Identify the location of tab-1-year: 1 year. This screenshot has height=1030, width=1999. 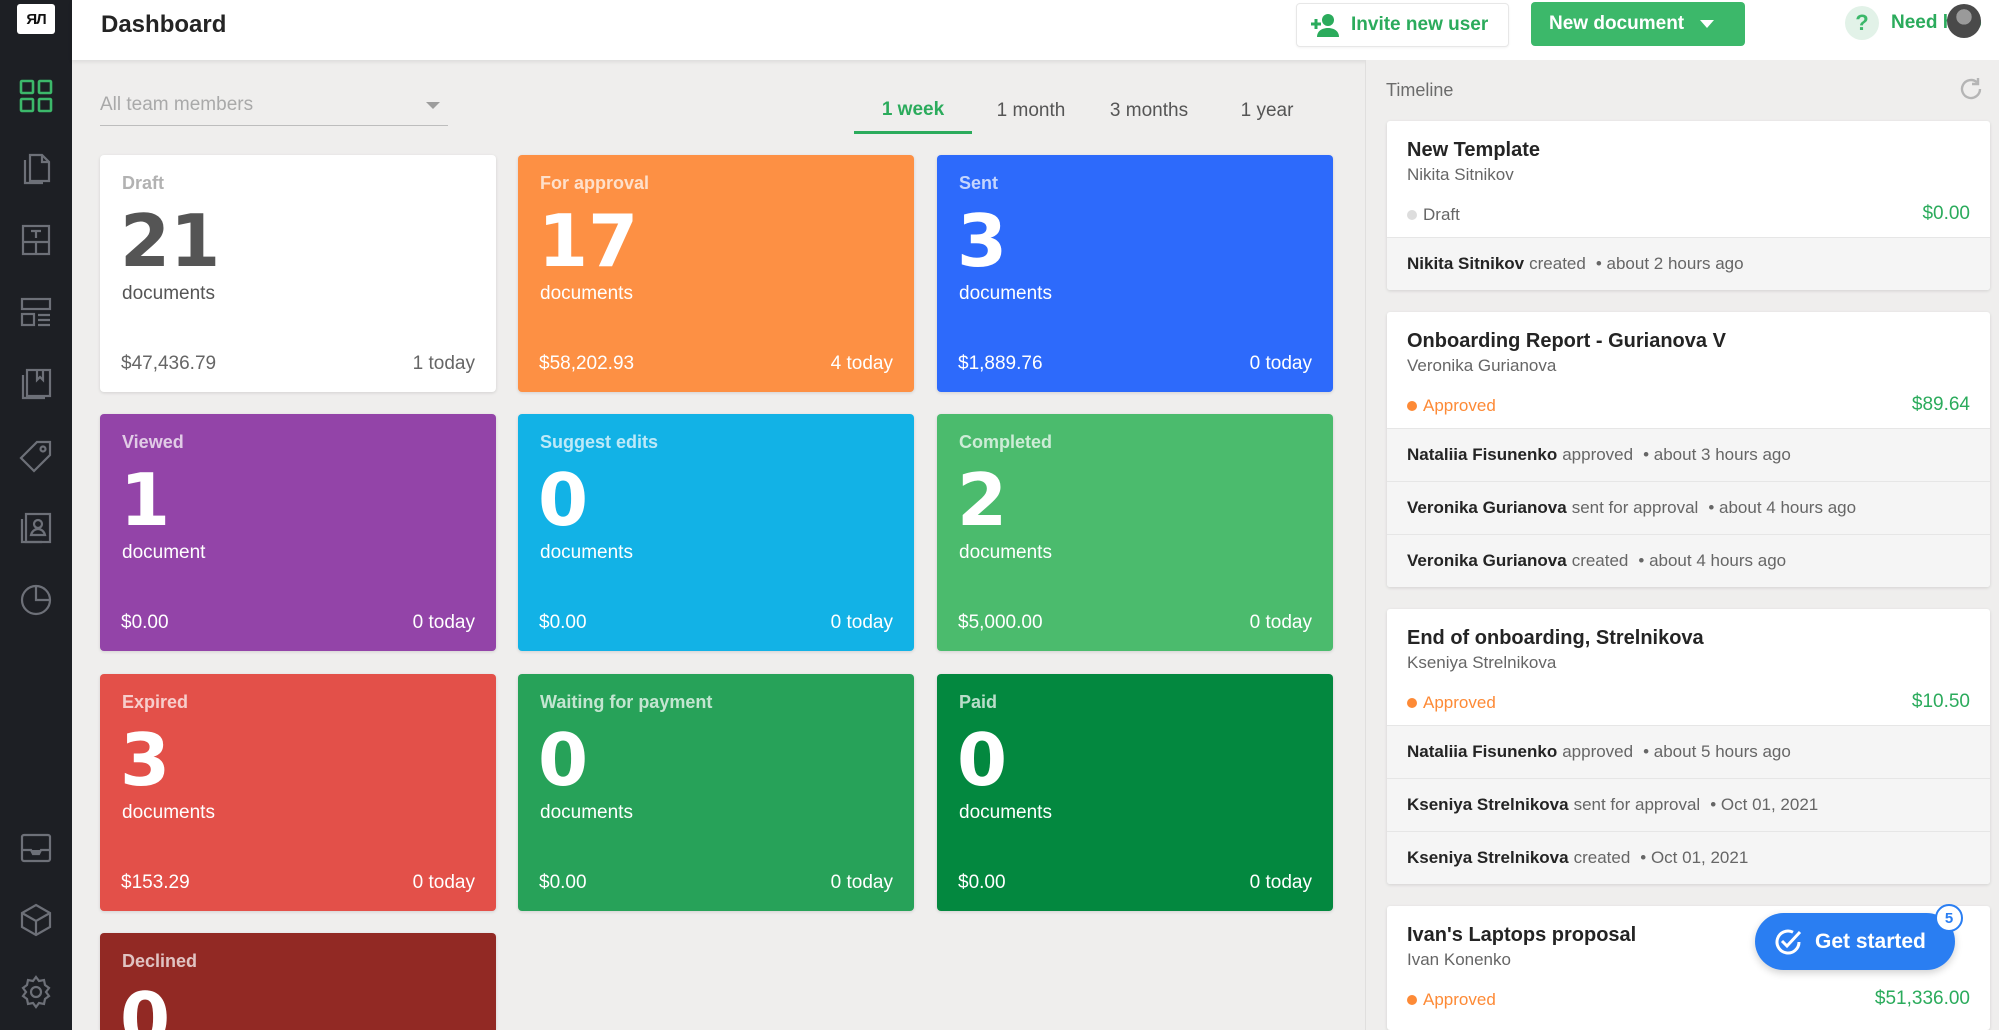
(1267, 111).